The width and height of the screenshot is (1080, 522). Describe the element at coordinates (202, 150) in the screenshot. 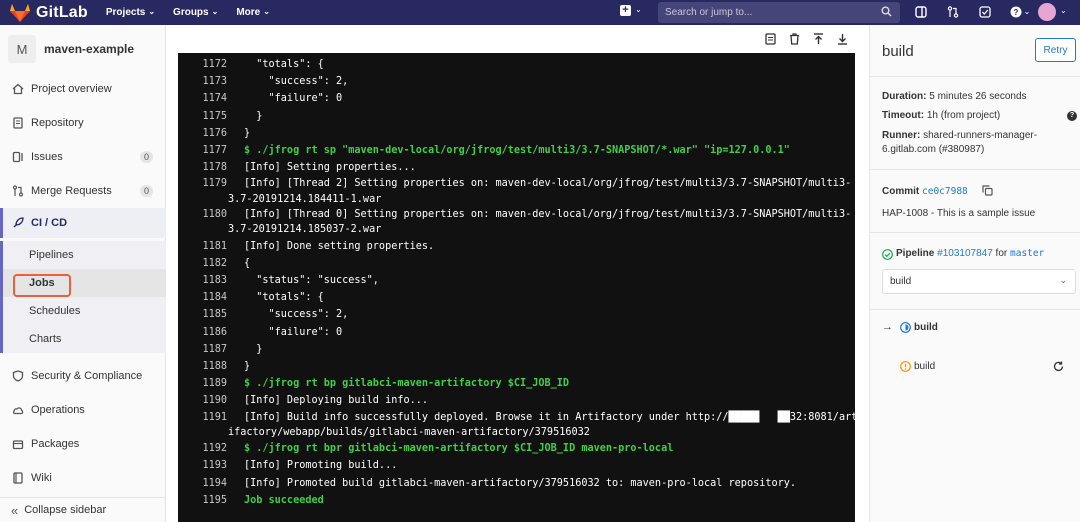

I see `log-line-number: 1177` at that location.